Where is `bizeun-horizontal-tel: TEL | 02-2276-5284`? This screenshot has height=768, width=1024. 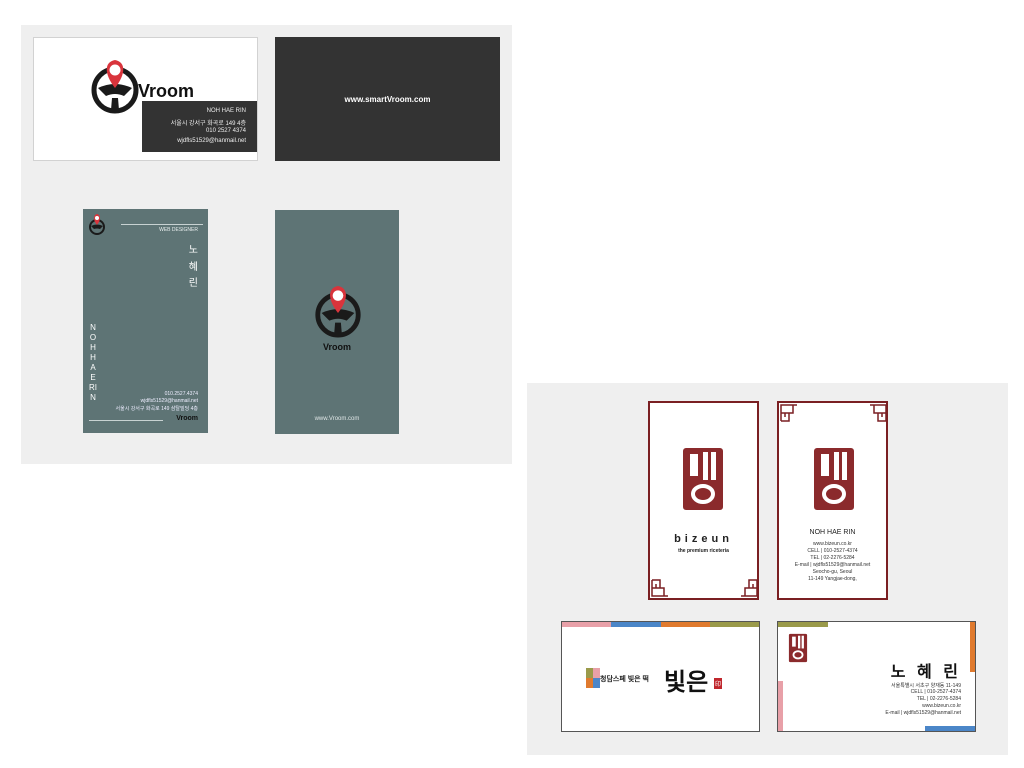
bizeun-horizontal-tel: TEL | 02-2276-5284 is located at coordinates (938, 699).